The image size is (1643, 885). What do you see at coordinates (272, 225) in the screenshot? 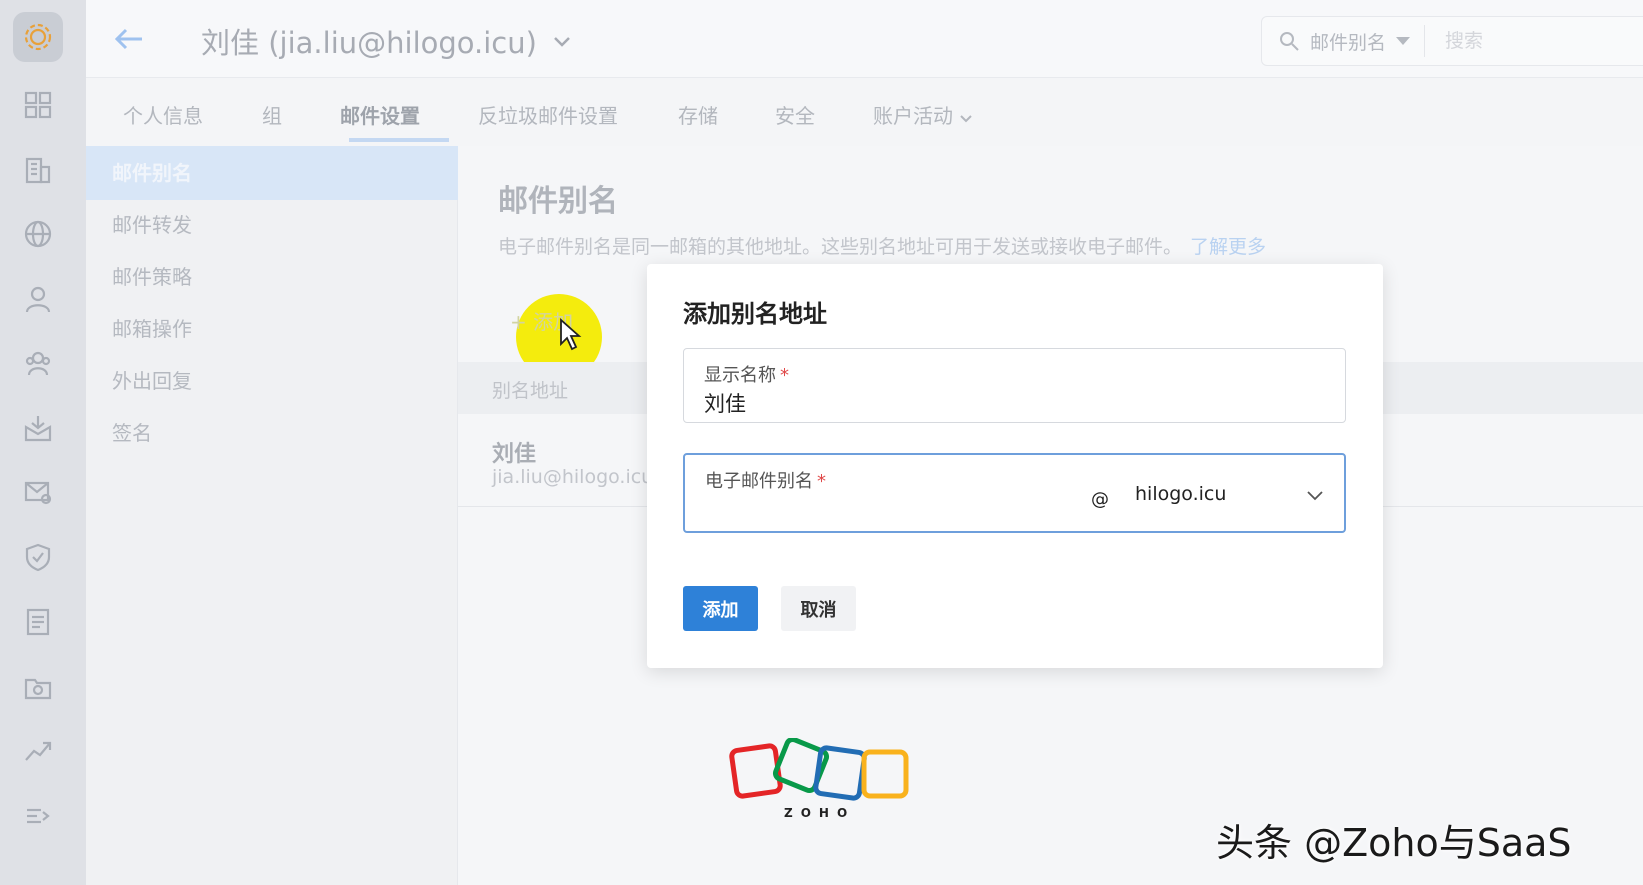
I see `menu-item-email-forwarding: 邮件转发` at bounding box center [272, 225].